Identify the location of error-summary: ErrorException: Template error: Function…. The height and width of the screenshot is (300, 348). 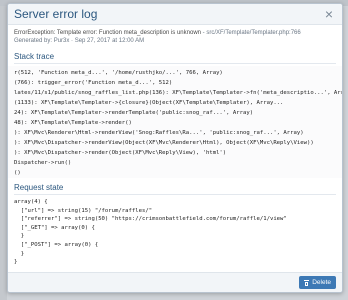
(175, 33).